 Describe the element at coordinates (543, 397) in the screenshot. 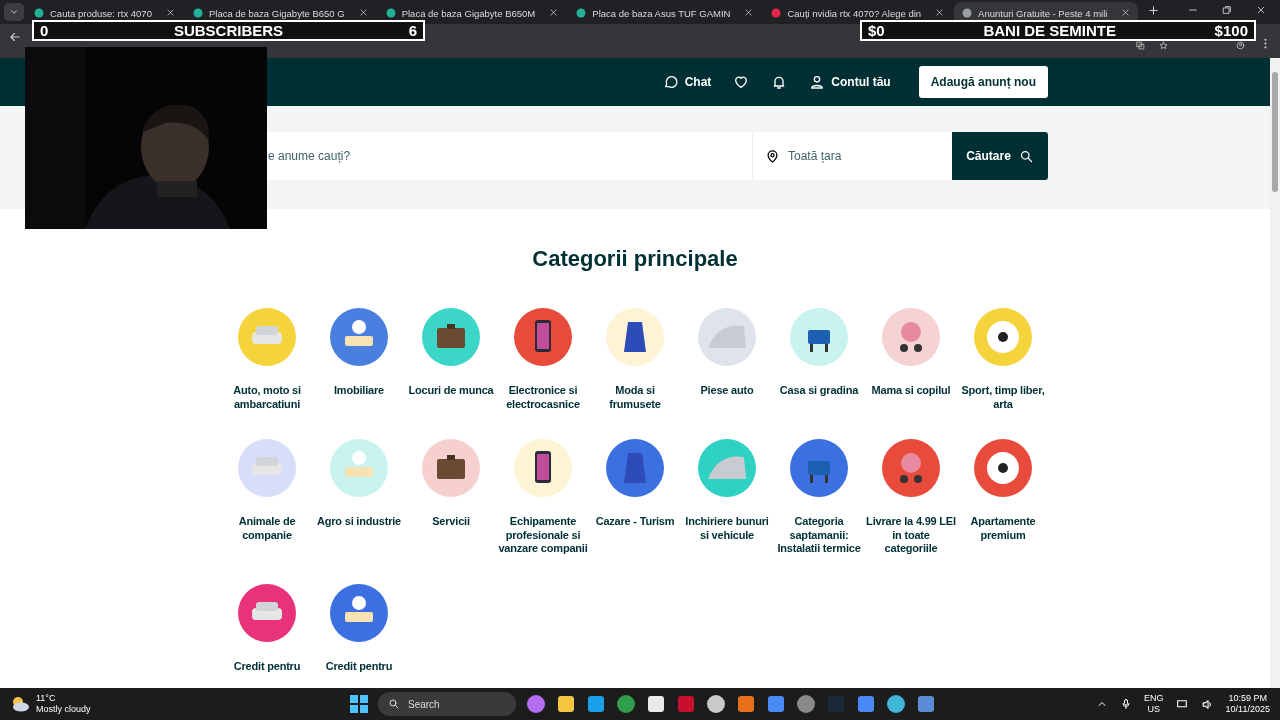

I see `category-link: Electronice si electrocasnice` at that location.